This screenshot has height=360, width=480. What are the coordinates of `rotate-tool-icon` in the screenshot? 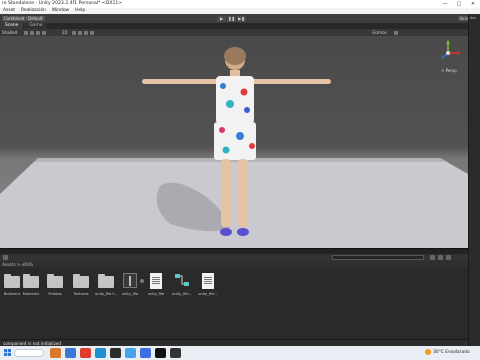 It's located at (38, 32).